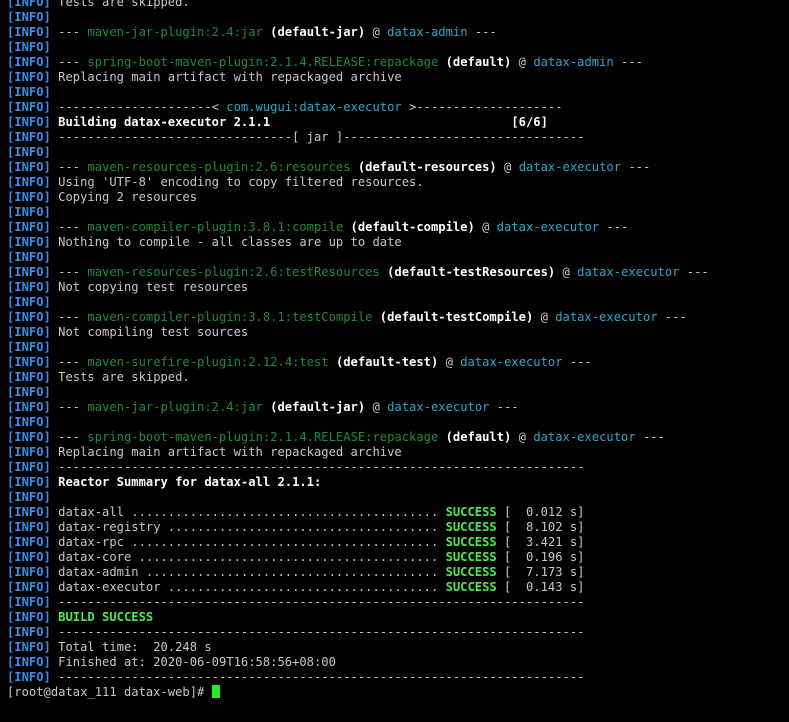 Image resolution: width=789 pixels, height=722 pixels. Describe the element at coordinates (193, 662) in the screenshot. I see `log-text: Finished at: 2020-06-09T16:58:56+08:00` at that location.